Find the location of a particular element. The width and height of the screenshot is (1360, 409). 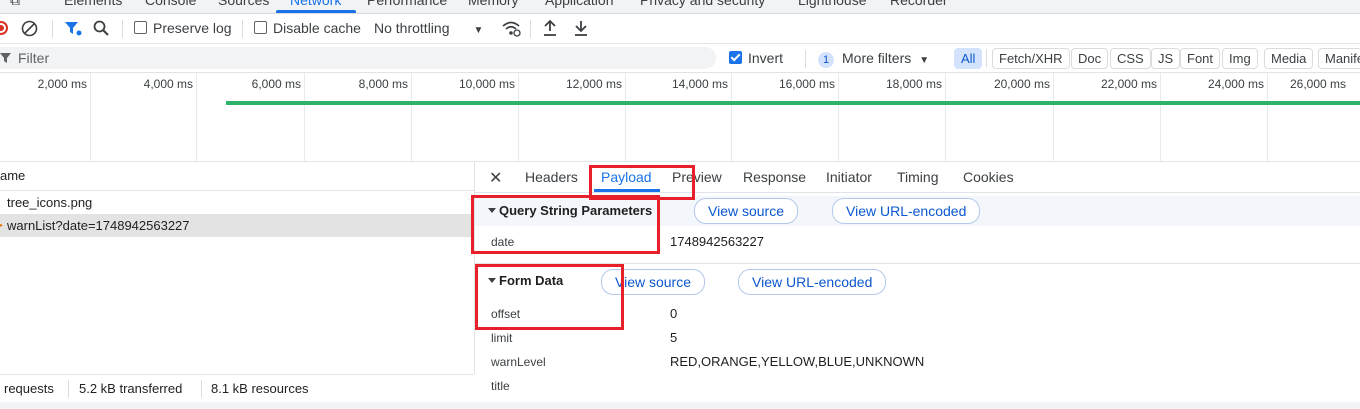

tab-privacy-security: Privacy and security is located at coordinates (702, 4).